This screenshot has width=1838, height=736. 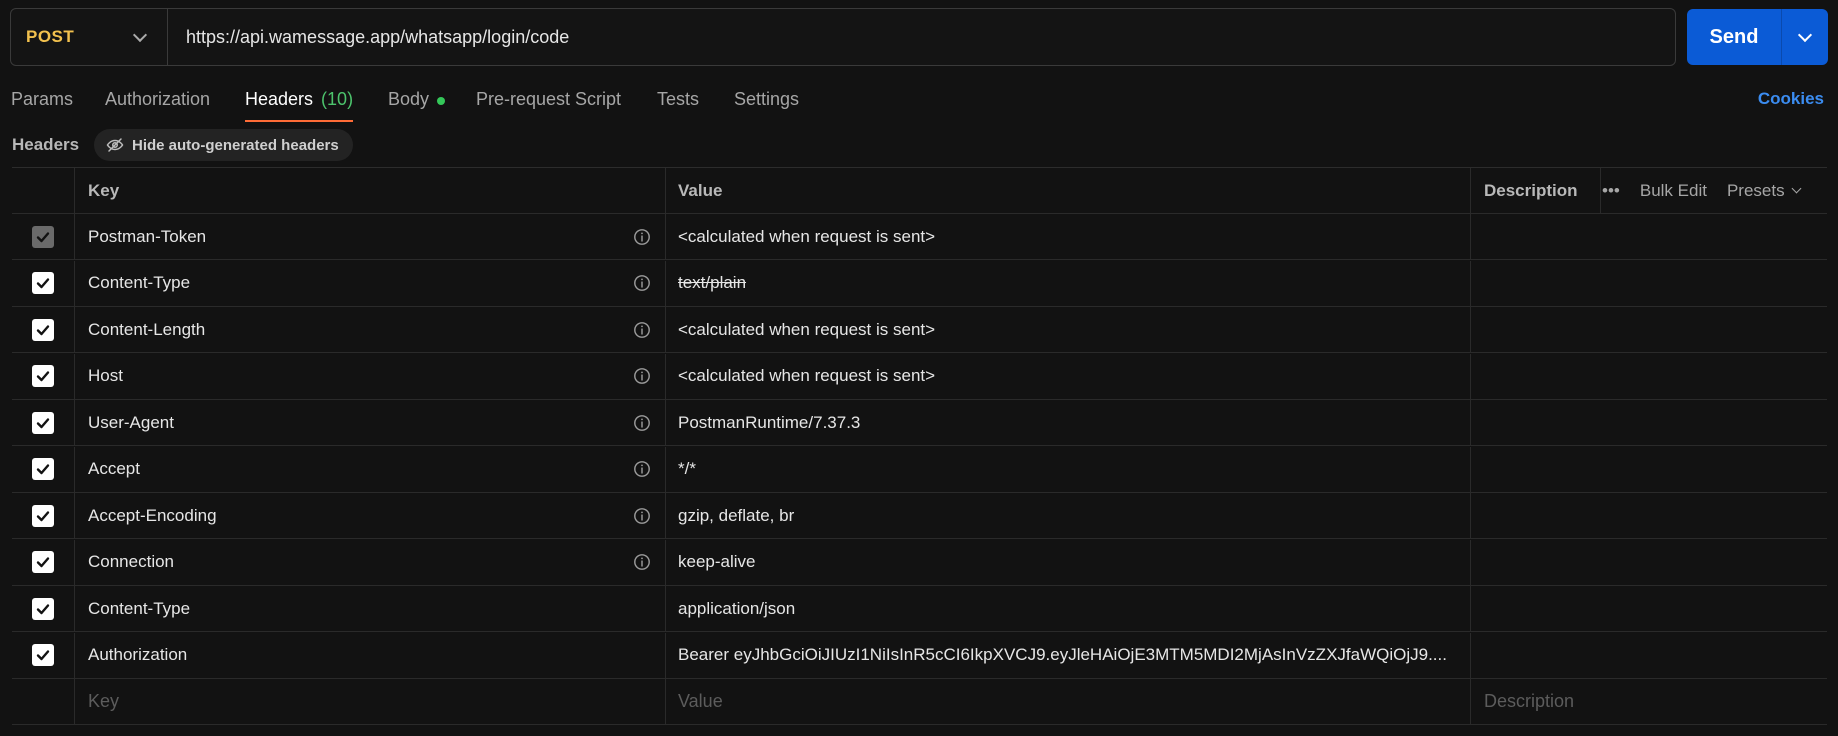 What do you see at coordinates (152, 515) in the screenshot?
I see `header-key: Accept-Encoding` at bounding box center [152, 515].